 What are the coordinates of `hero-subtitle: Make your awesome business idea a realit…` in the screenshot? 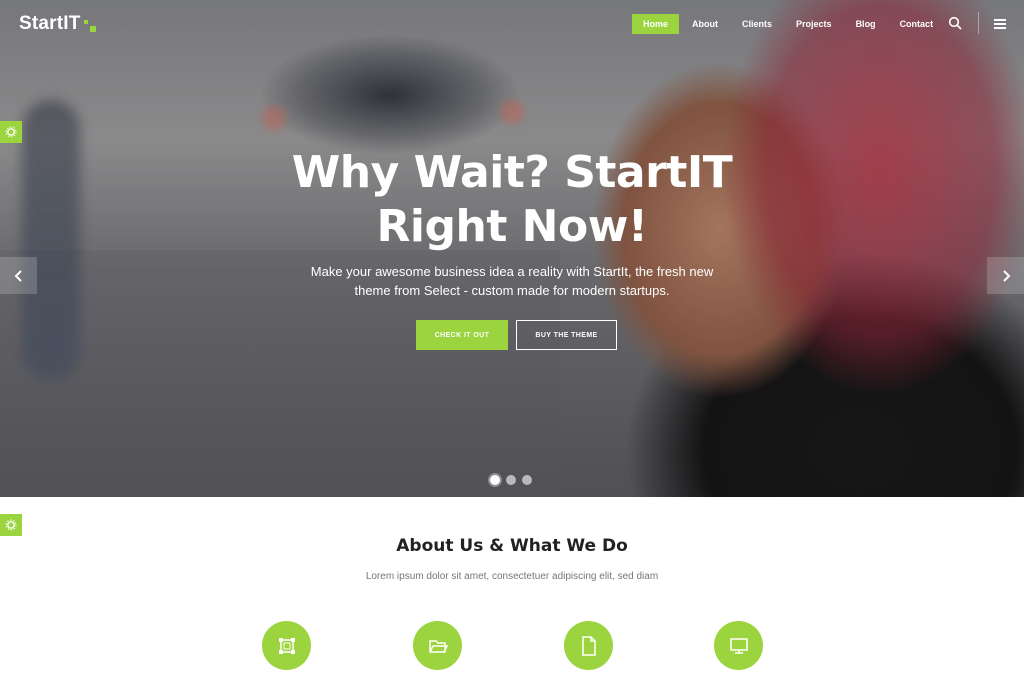 It's located at (512, 281).